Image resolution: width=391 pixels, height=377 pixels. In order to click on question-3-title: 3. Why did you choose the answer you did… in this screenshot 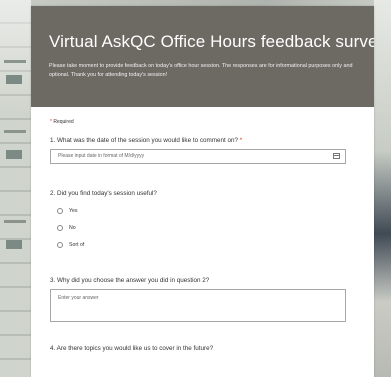, I will do `click(203, 280)`.